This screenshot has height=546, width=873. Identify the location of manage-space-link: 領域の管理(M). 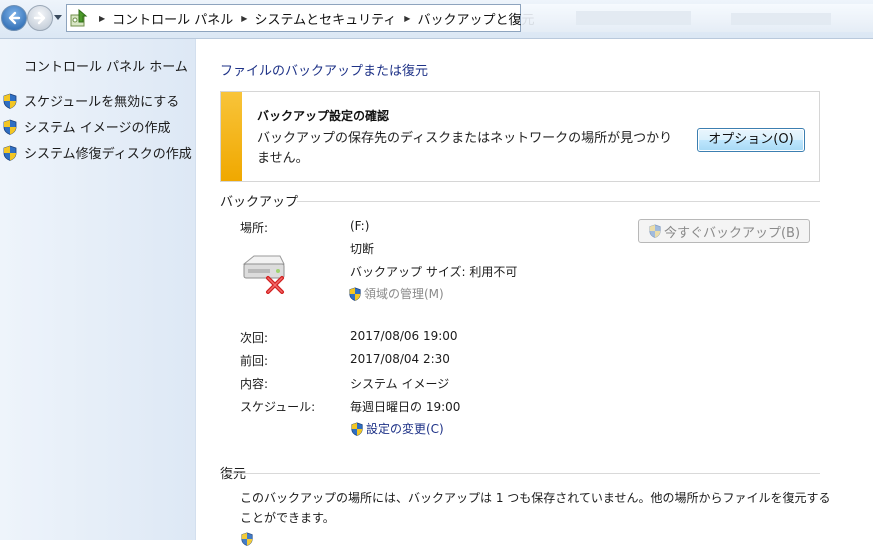
(396, 293).